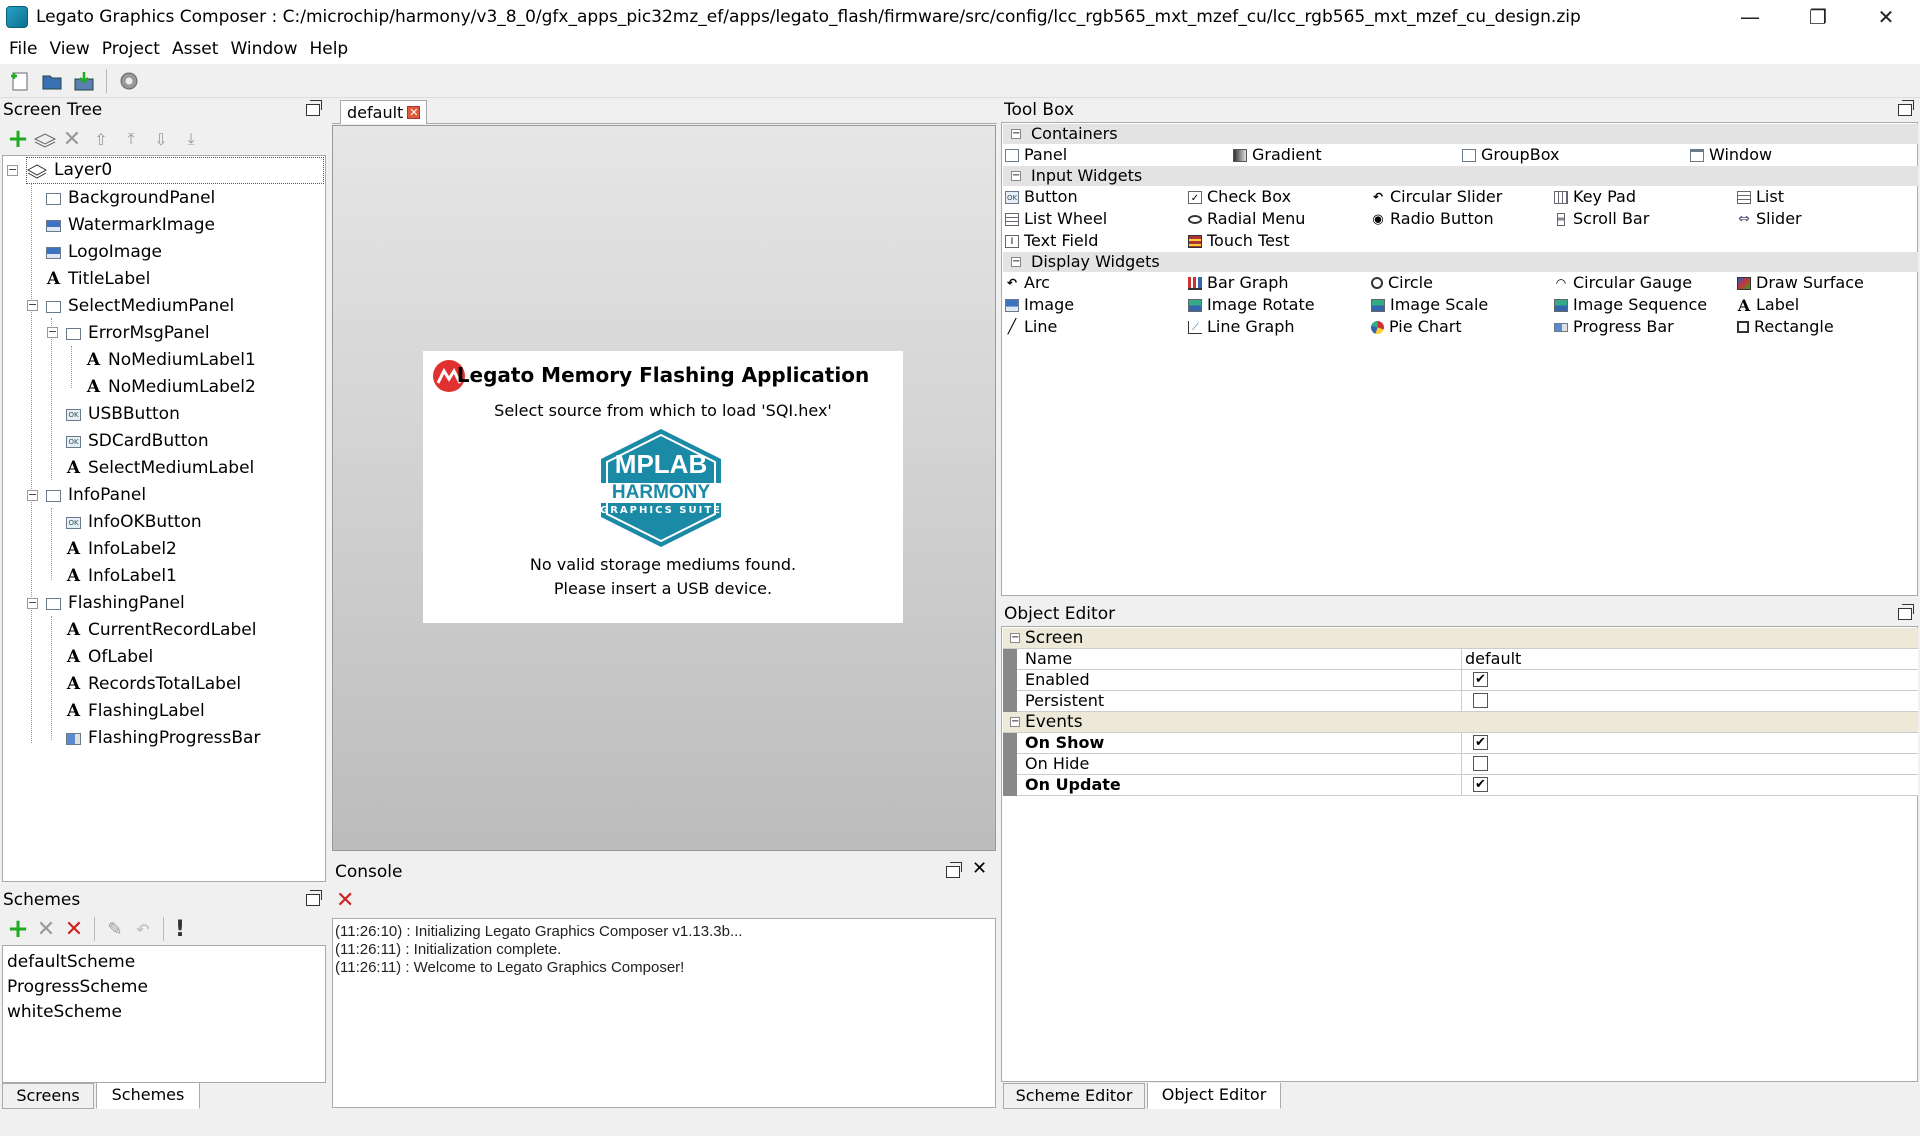 This screenshot has height=1136, width=1920. What do you see at coordinates (1906, 108) in the screenshot?
I see `toolbox-float-button` at bounding box center [1906, 108].